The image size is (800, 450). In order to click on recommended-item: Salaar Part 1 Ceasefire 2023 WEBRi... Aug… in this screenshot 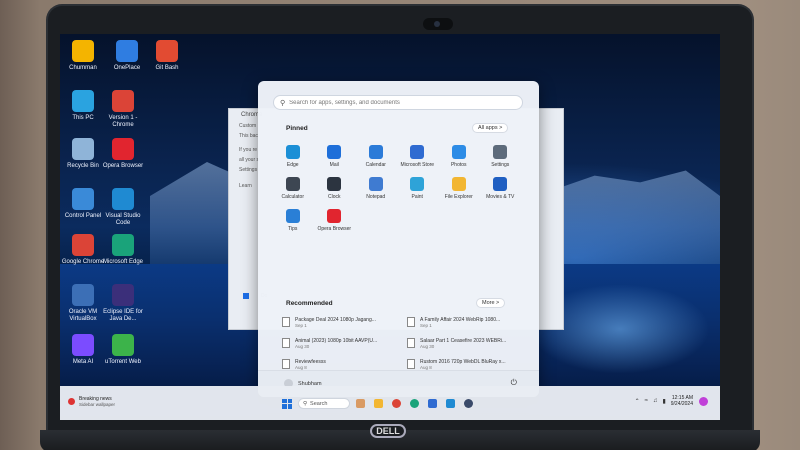, I will do `click(464, 344)`.